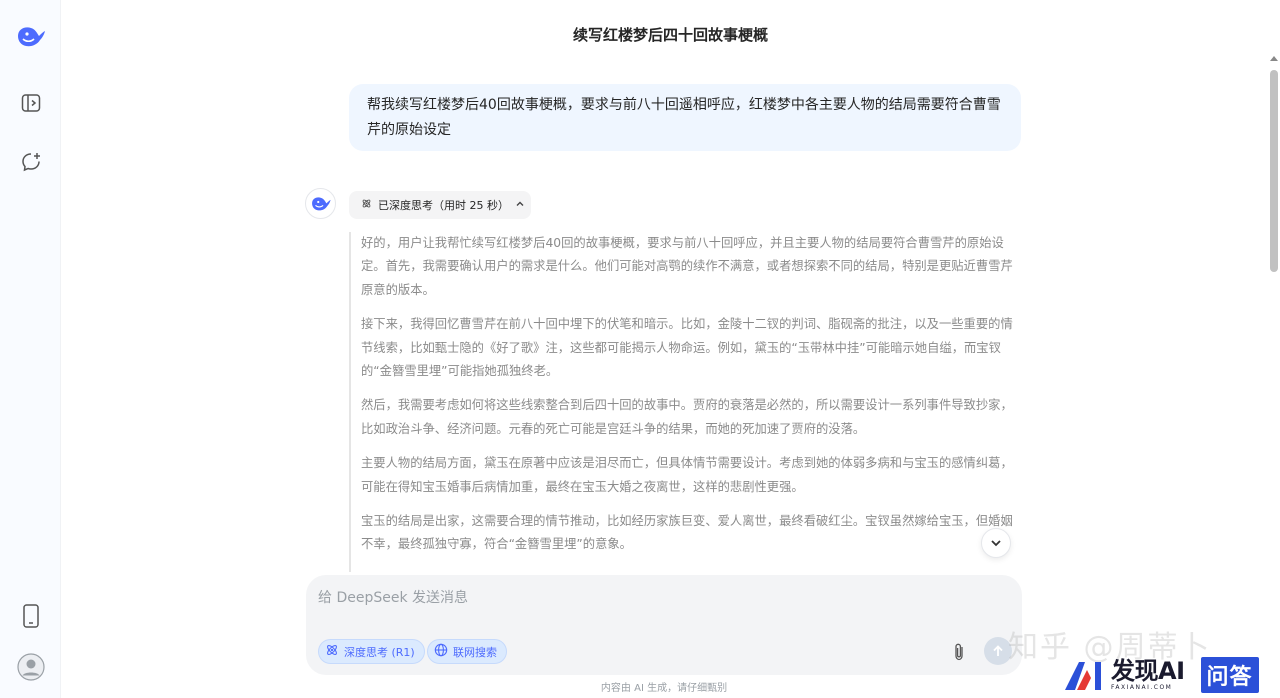 The height and width of the screenshot is (698, 1280). Describe the element at coordinates (670, 35) in the screenshot. I see `page-title: 续写红楼梦后四十回故事梗概` at that location.